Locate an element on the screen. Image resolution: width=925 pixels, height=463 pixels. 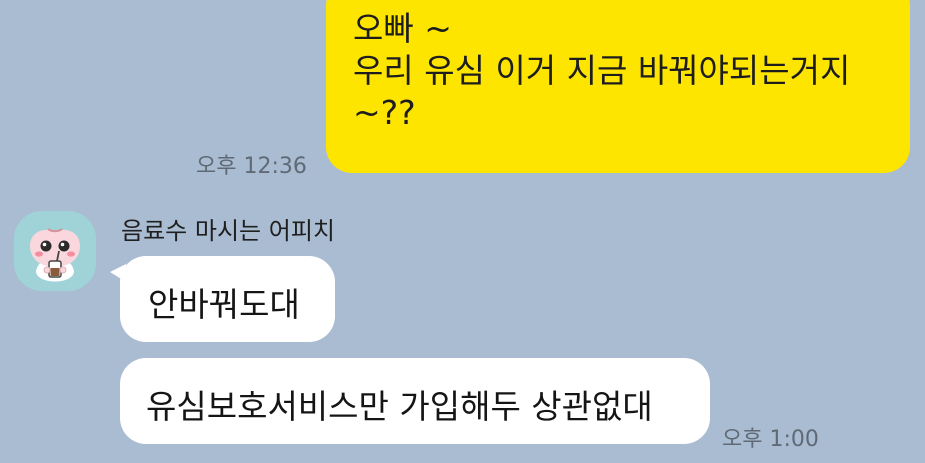
outgoing-message-text: 오빠 ~ 우리 유심 이거 지금 바꿔야되는거지 ~?? is located at coordinates (602, 70).